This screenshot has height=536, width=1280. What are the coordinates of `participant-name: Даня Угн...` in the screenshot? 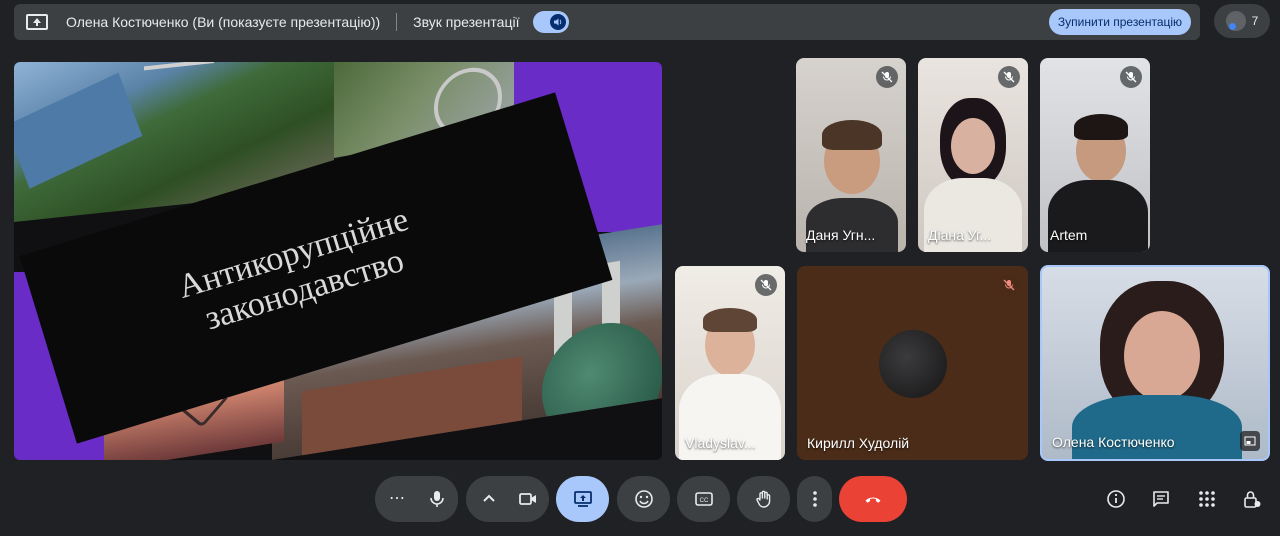 It's located at (841, 235).